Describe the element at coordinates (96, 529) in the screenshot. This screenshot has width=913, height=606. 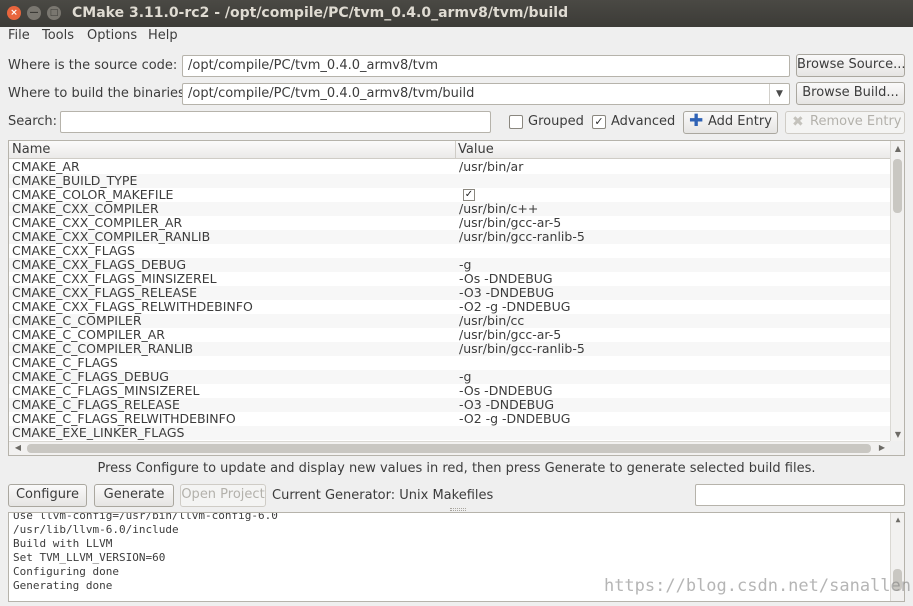
I see `output-line: /usr/lib/llvm-6.0/include` at that location.